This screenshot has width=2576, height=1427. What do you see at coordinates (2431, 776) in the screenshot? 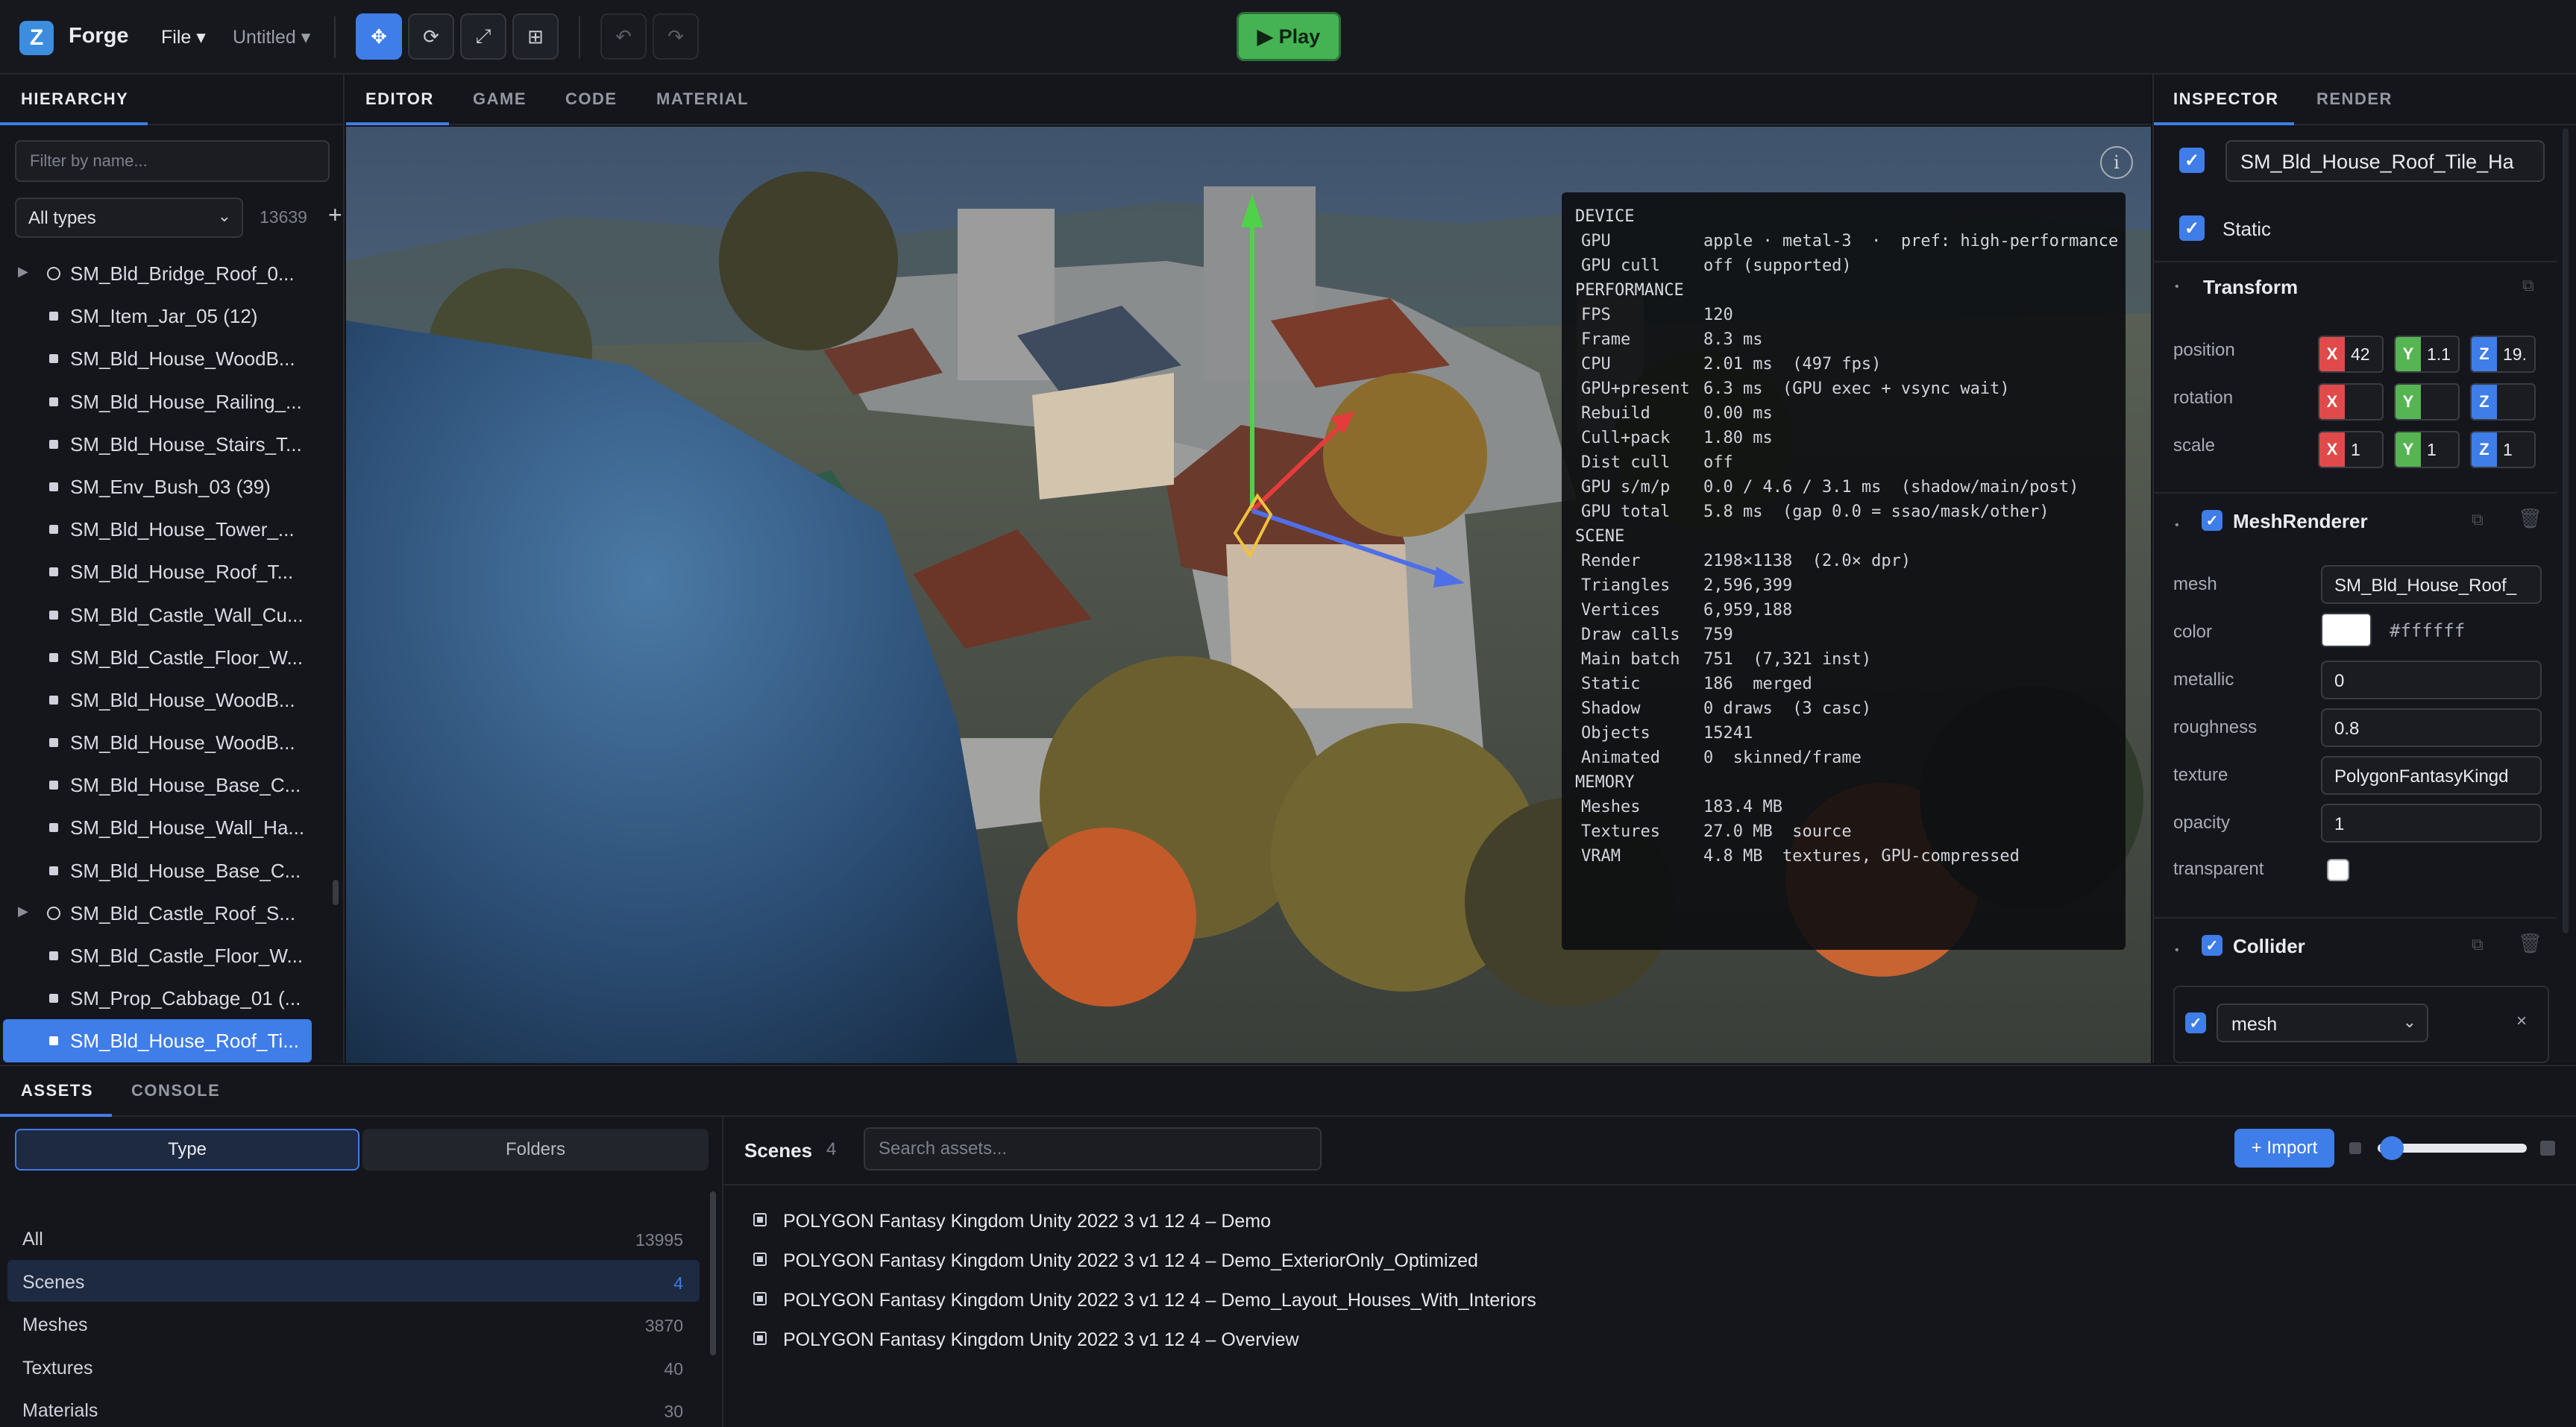
I see `texture-select: PolygonFantasyKingd` at bounding box center [2431, 776].